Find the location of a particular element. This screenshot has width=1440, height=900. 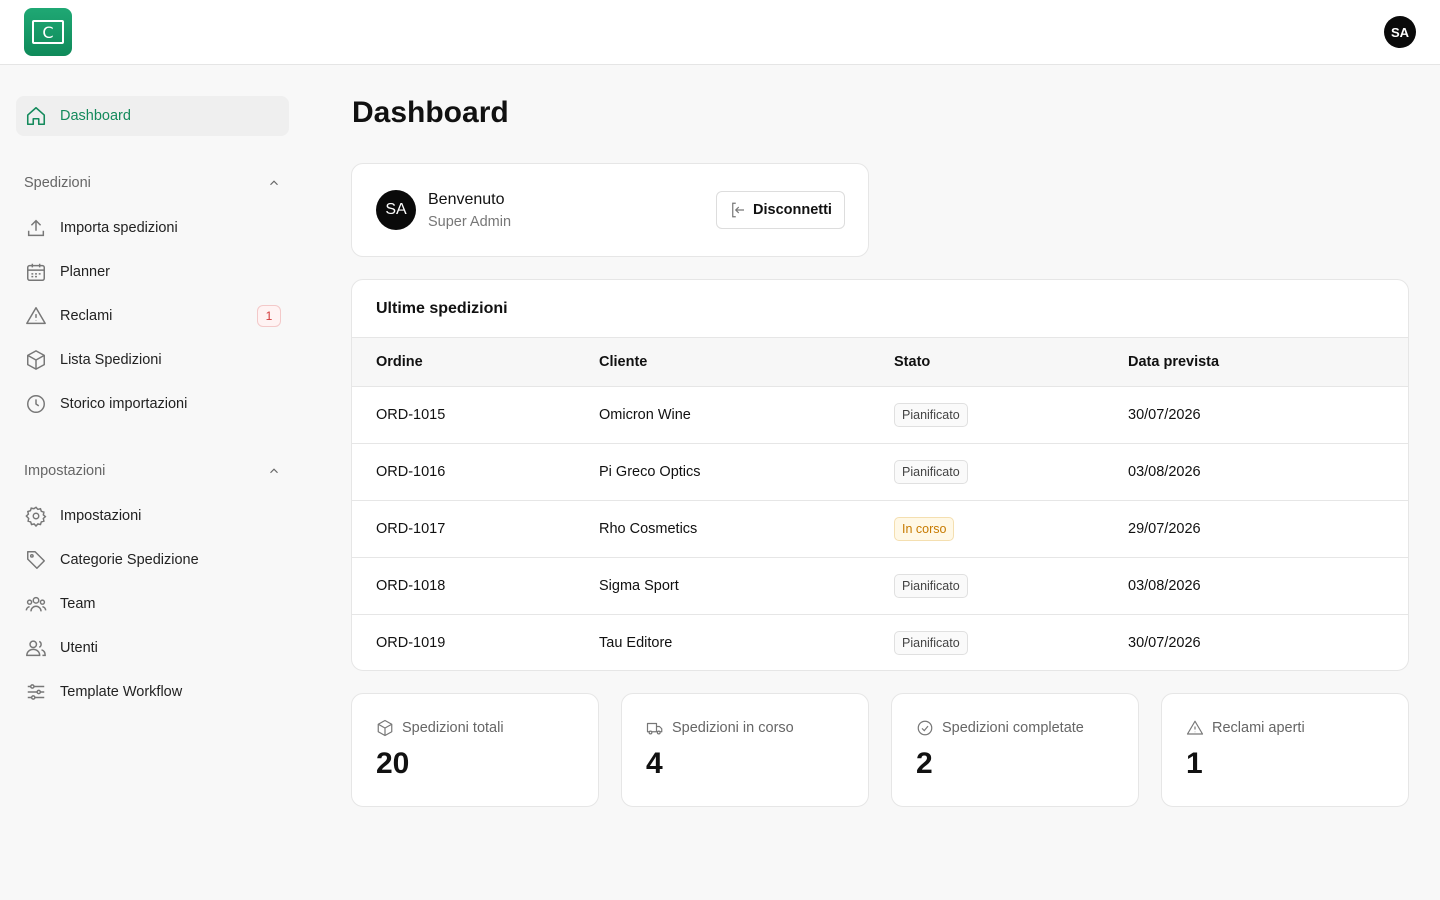

stat-label: Spedizioni completate is located at coordinates (1013, 728).